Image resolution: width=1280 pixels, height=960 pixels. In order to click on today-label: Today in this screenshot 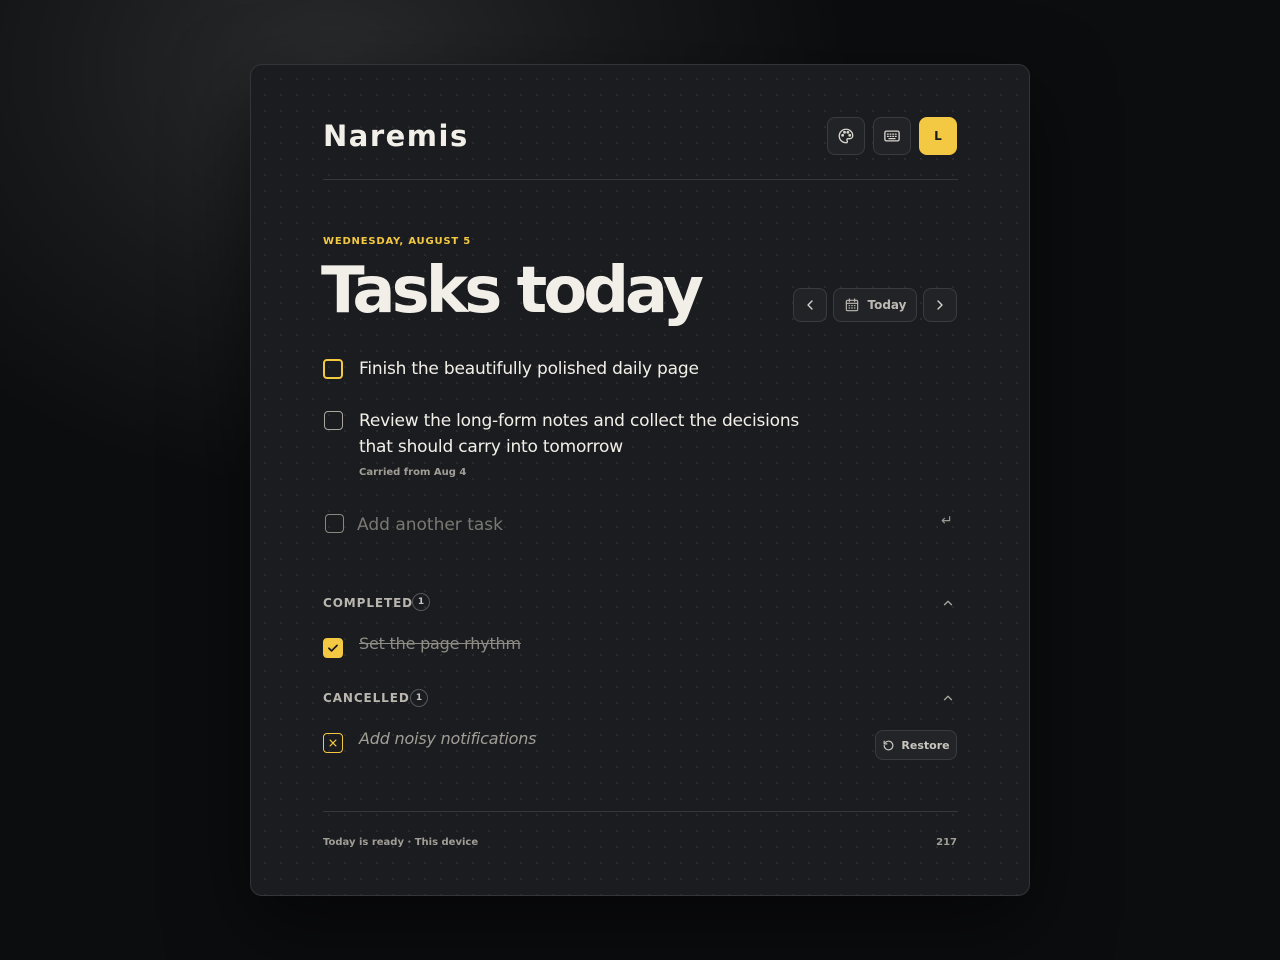, I will do `click(887, 305)`.